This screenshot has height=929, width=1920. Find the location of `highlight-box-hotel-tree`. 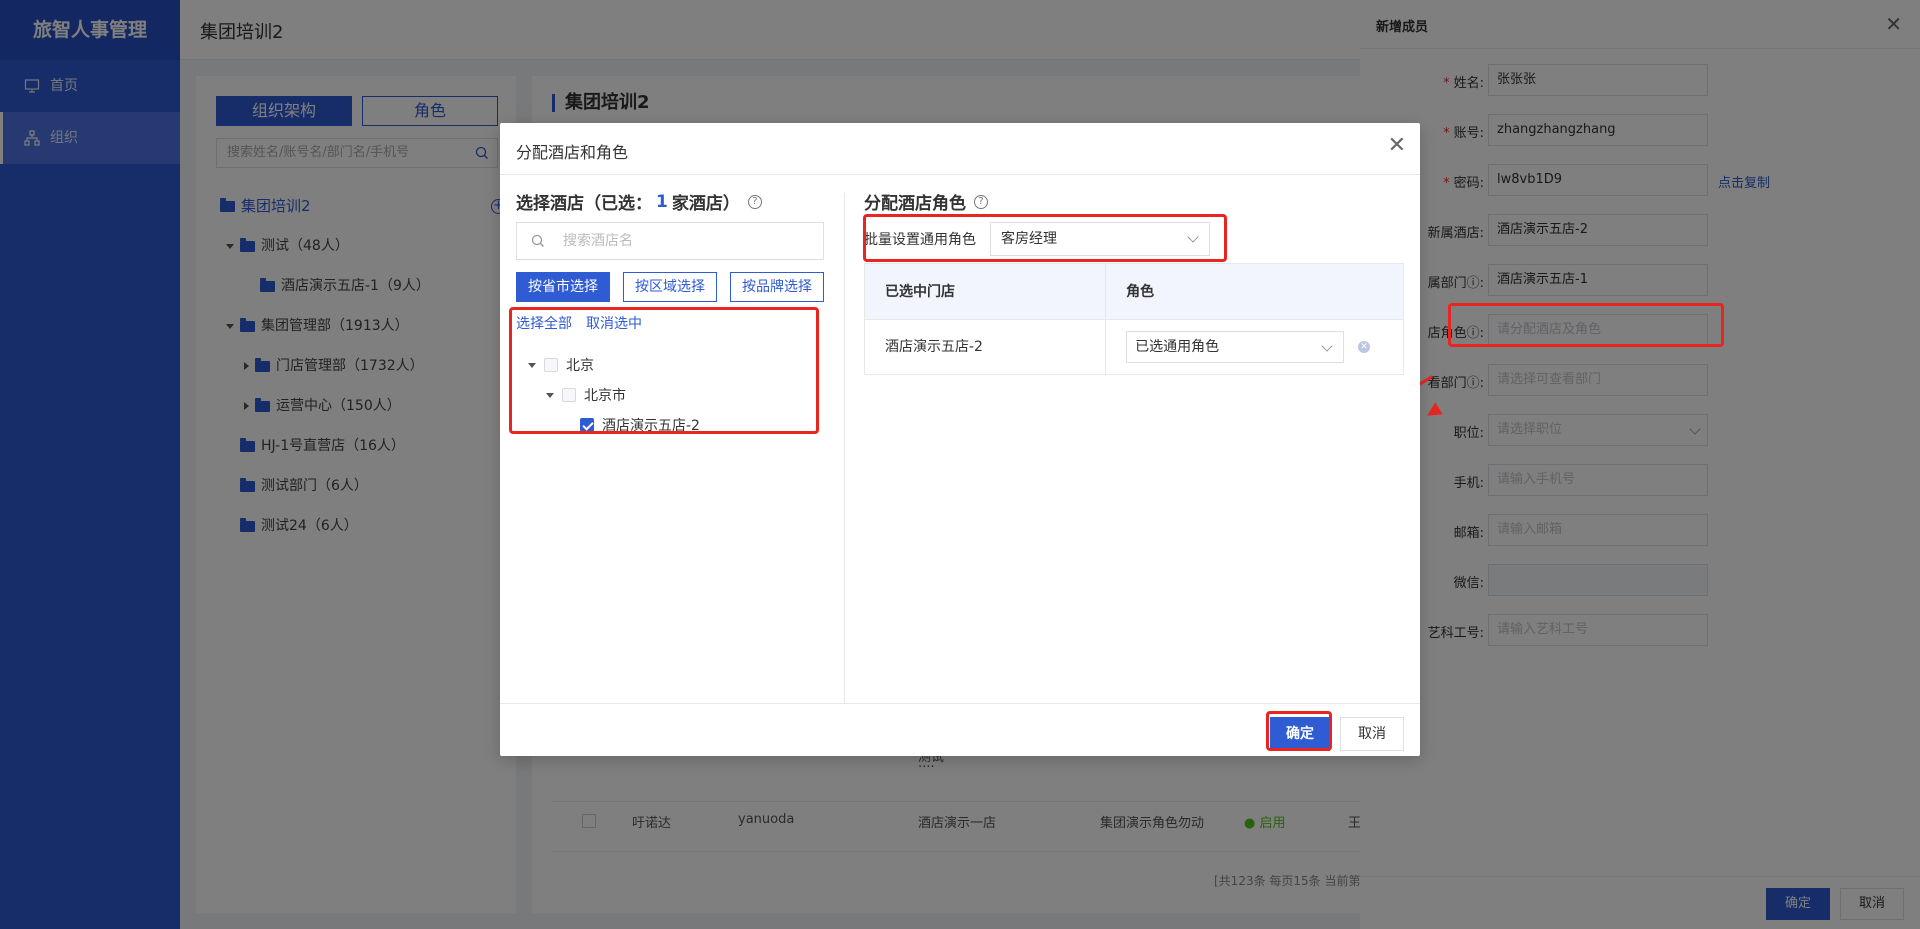

highlight-box-hotel-tree is located at coordinates (664, 370).